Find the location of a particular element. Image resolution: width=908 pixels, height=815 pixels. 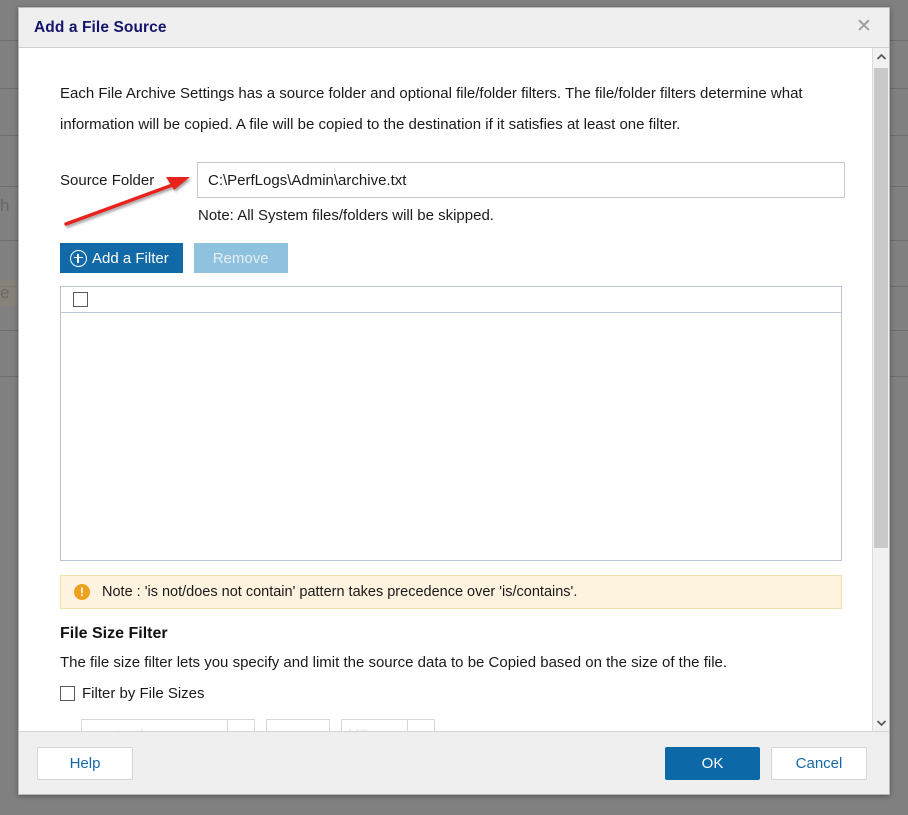

filter-by-file-sizes-checkbox is located at coordinates (67, 693).